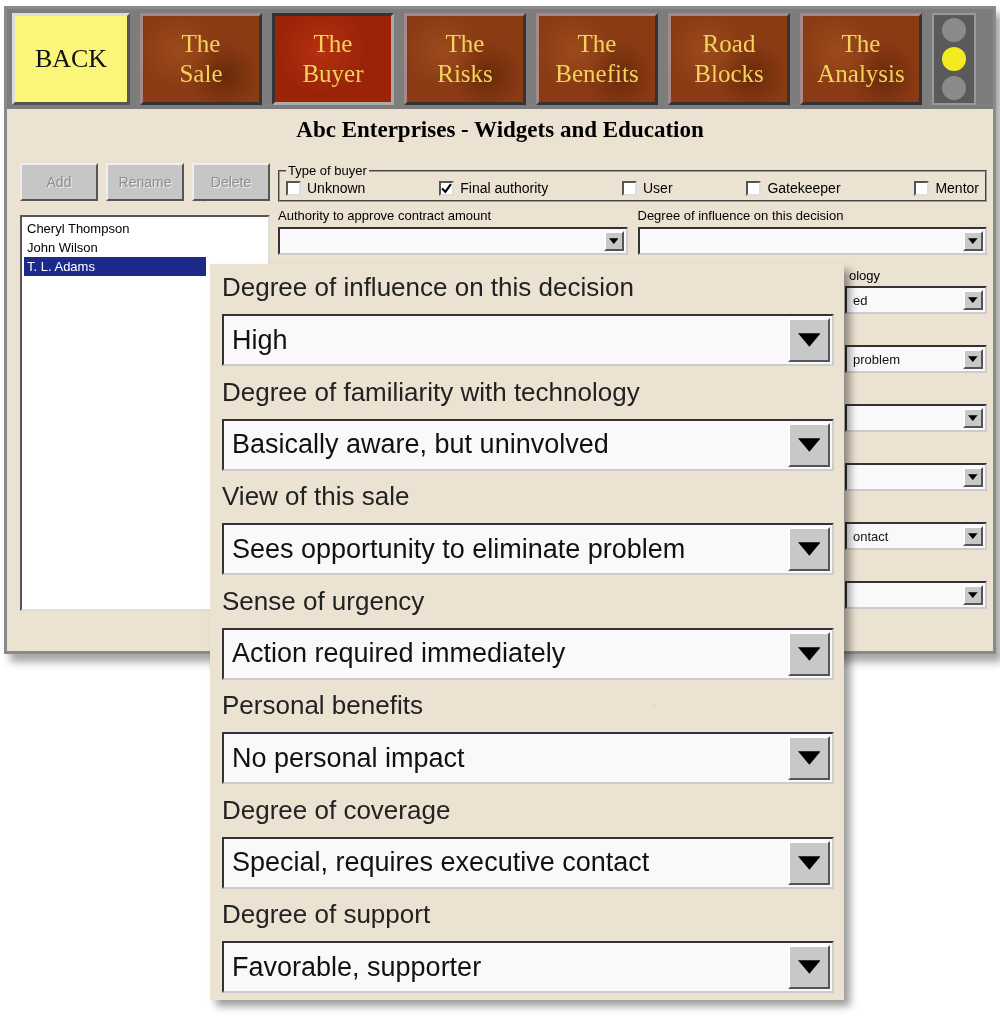  What do you see at coordinates (658, 188) in the screenshot?
I see `checkbox-label: User` at bounding box center [658, 188].